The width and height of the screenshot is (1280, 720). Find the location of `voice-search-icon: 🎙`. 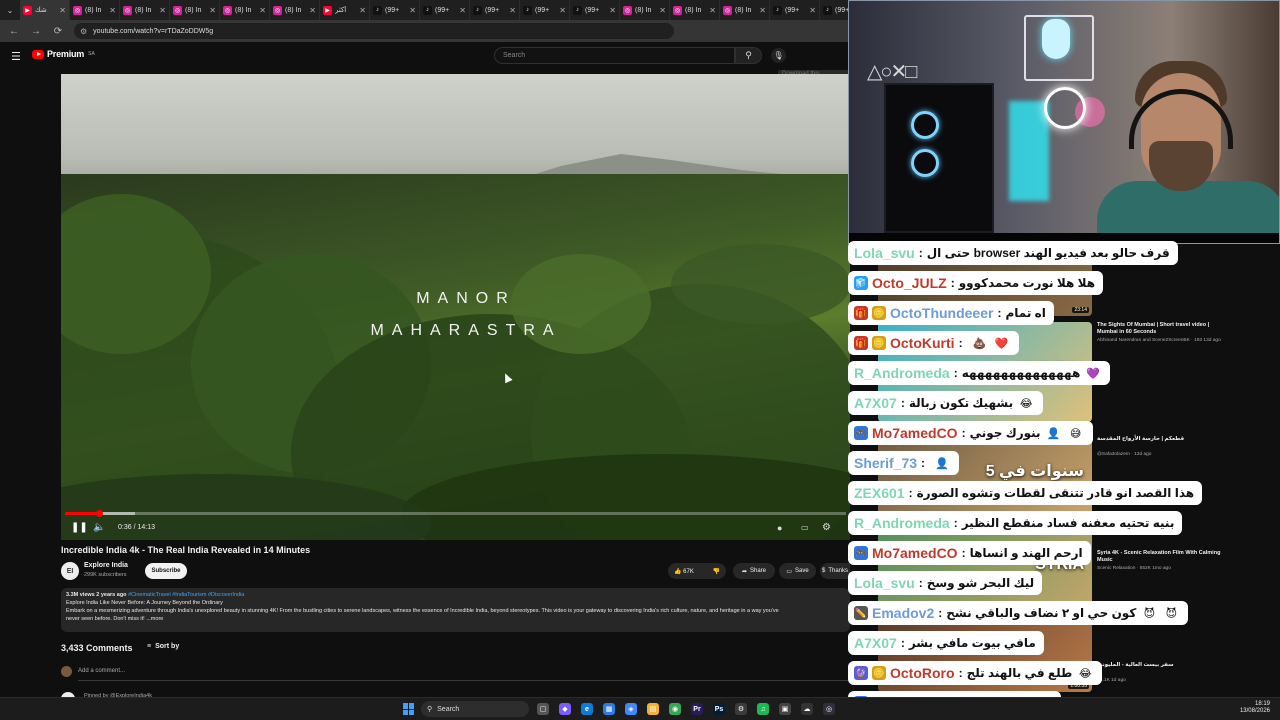

voice-search-icon: 🎙 is located at coordinates (778, 55).